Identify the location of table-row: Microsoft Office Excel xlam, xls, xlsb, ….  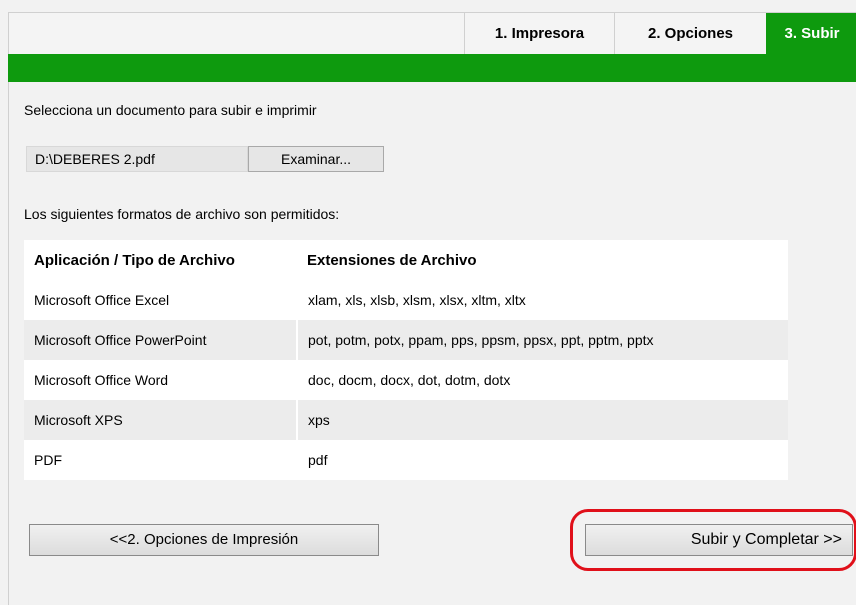
(406, 300).